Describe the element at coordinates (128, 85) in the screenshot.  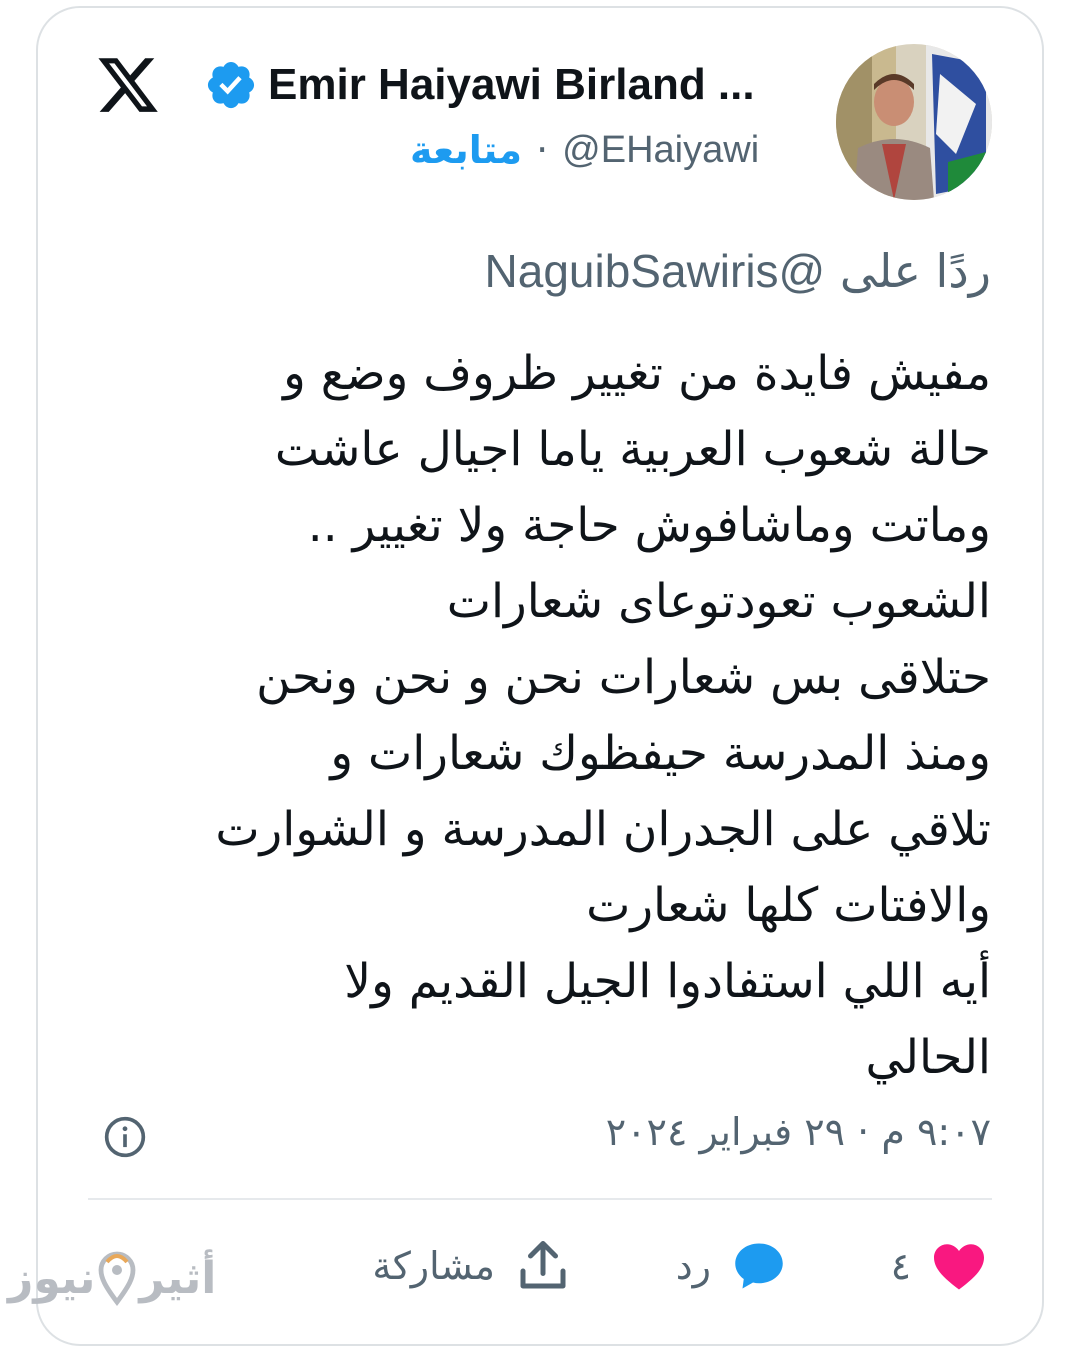
I see `x-logo-icon` at that location.